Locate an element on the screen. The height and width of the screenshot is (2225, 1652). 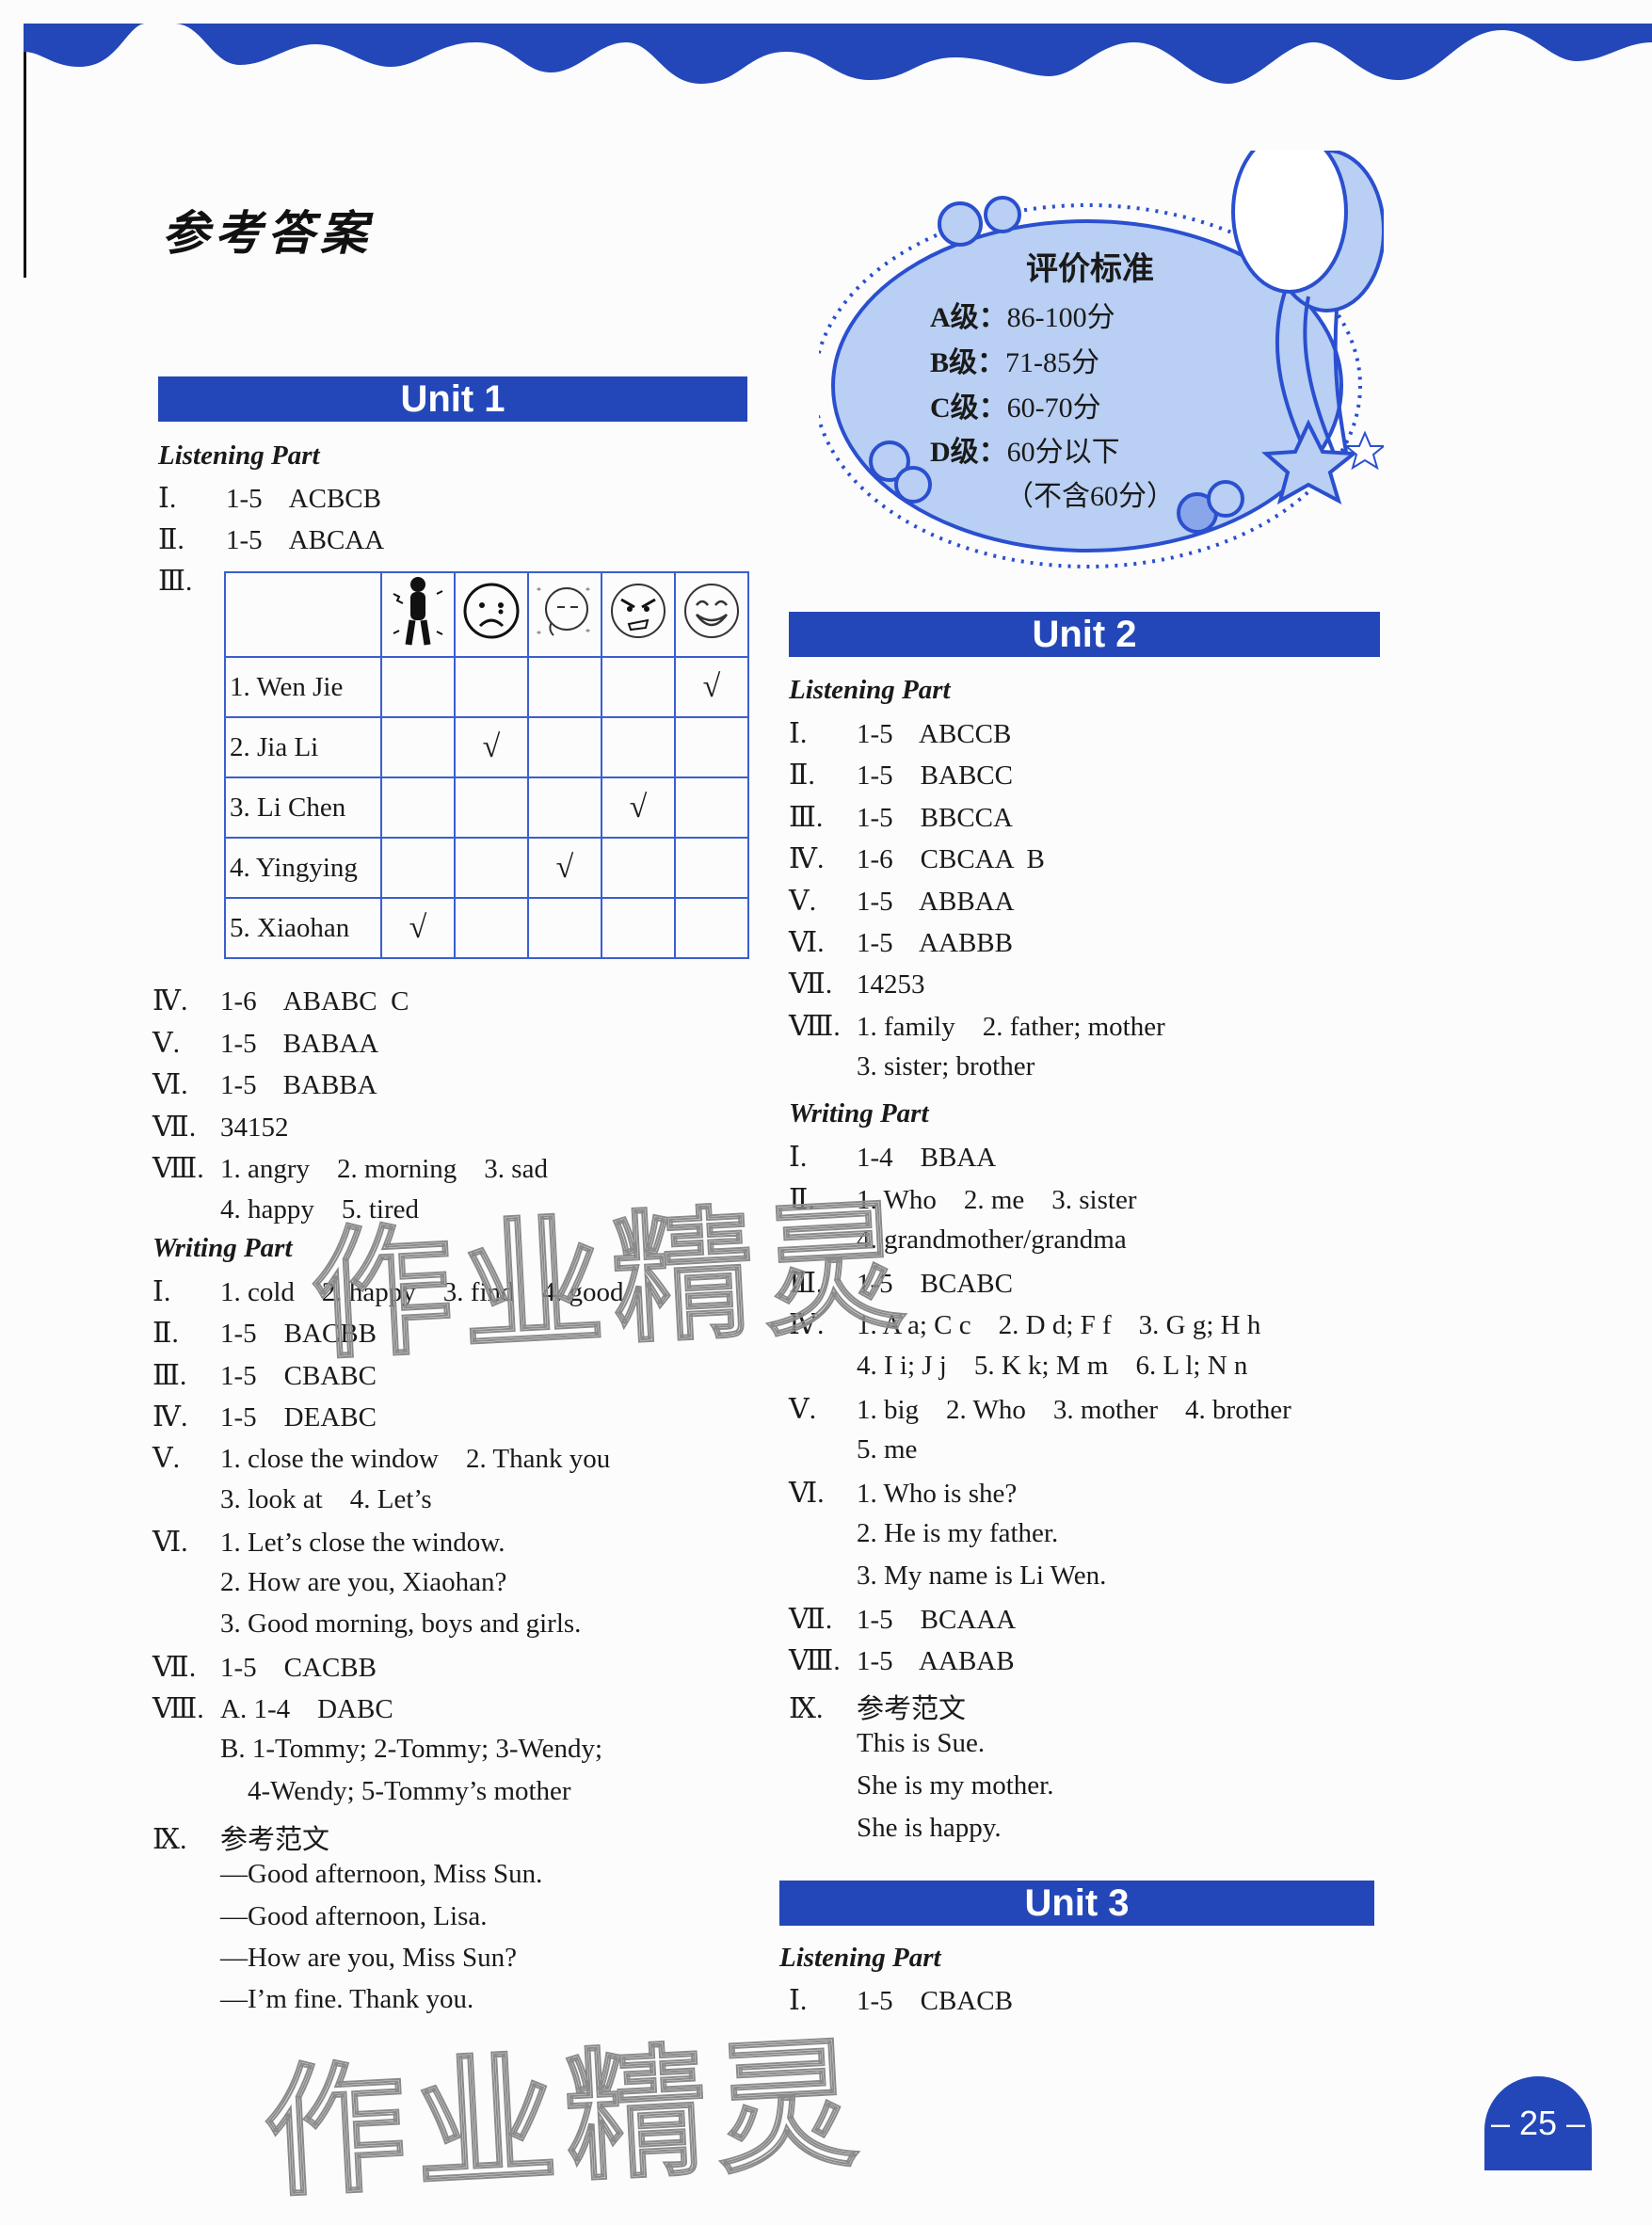
answer-line: —How are you, Miss Sun? is located at coordinates (334, 1959).